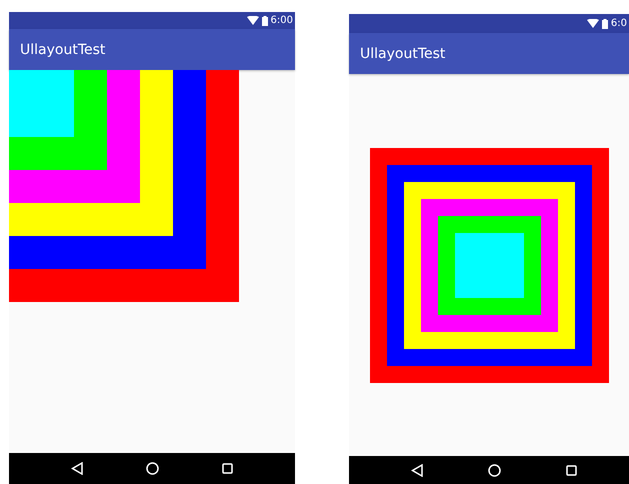 The image size is (629, 484). What do you see at coordinates (618, 23) in the screenshot?
I see `status-time: 6:0` at bounding box center [618, 23].